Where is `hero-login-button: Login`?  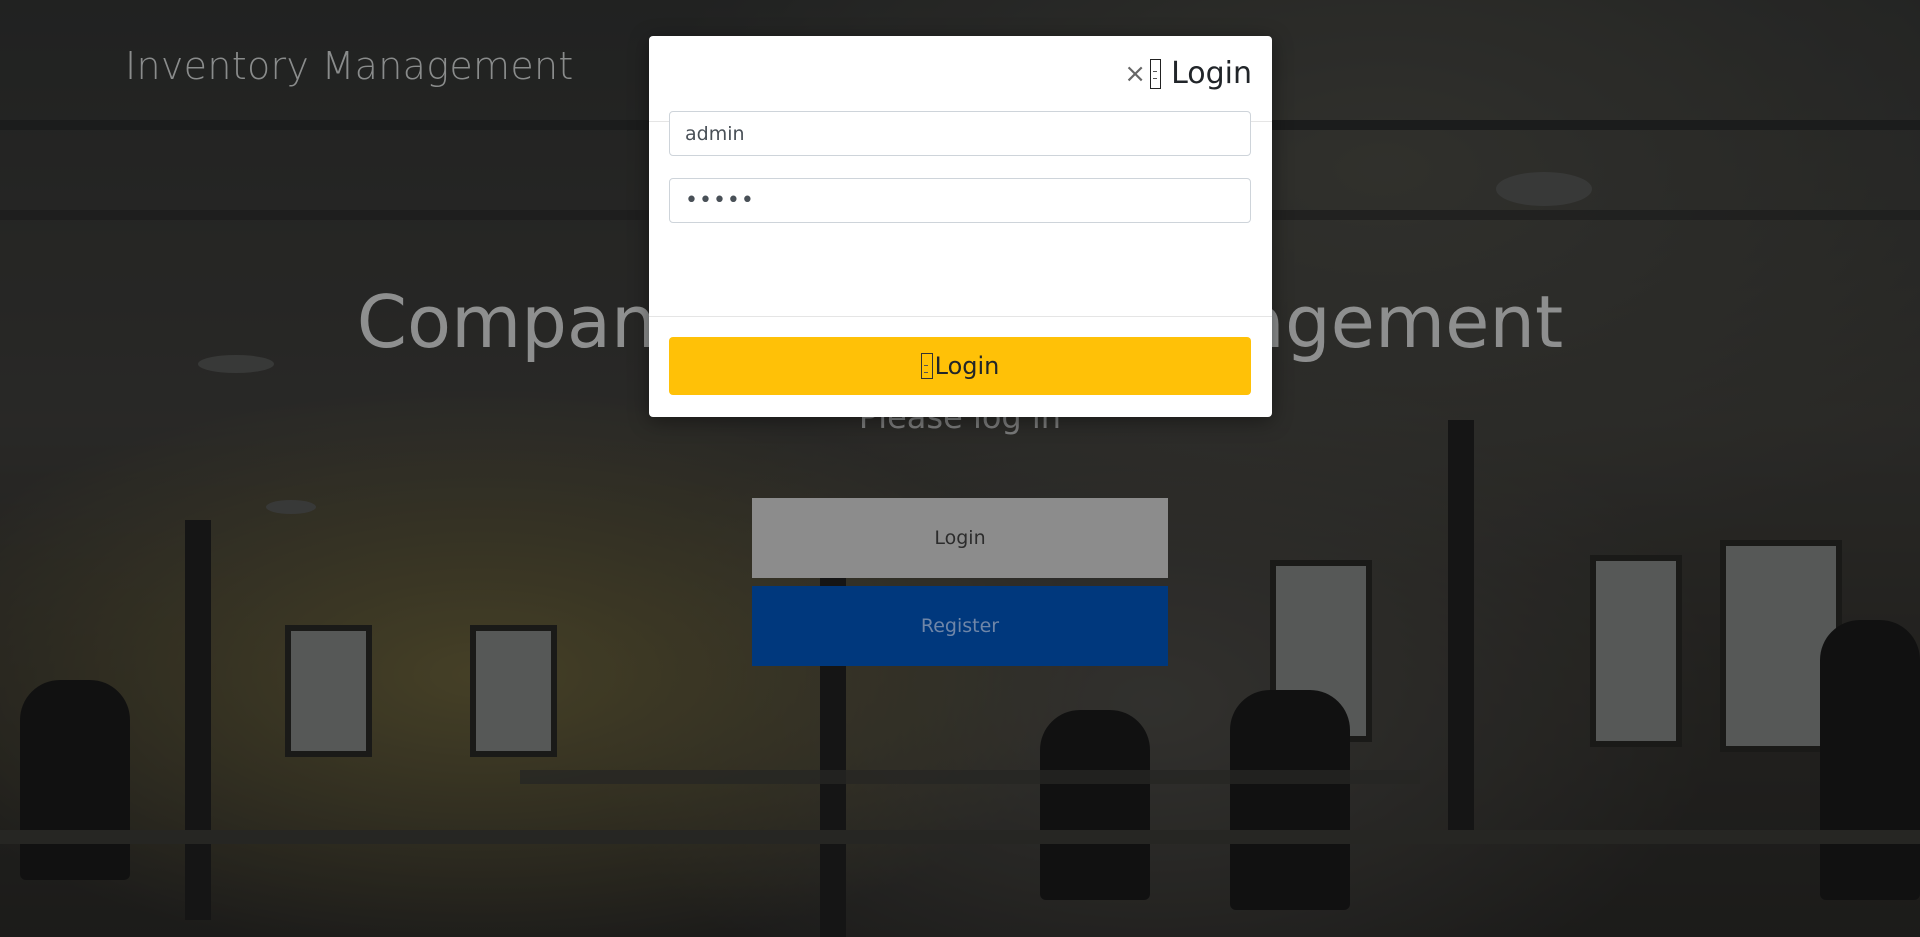
hero-login-button: Login is located at coordinates (960, 538).